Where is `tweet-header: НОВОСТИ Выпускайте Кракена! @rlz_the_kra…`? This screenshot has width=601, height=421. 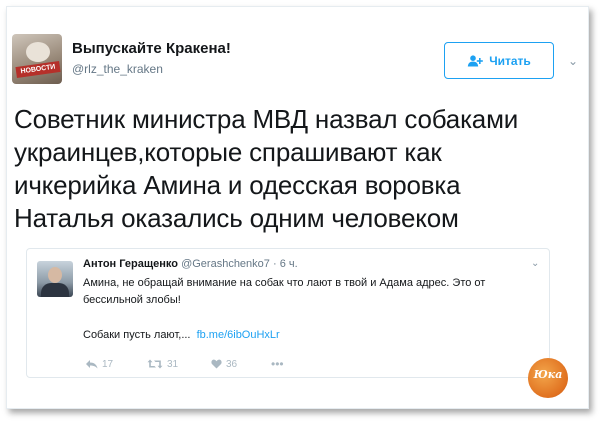
tweet-header: НОВОСТИ Выпускайте Кракена! @rlz_the_kra… is located at coordinates (295, 60).